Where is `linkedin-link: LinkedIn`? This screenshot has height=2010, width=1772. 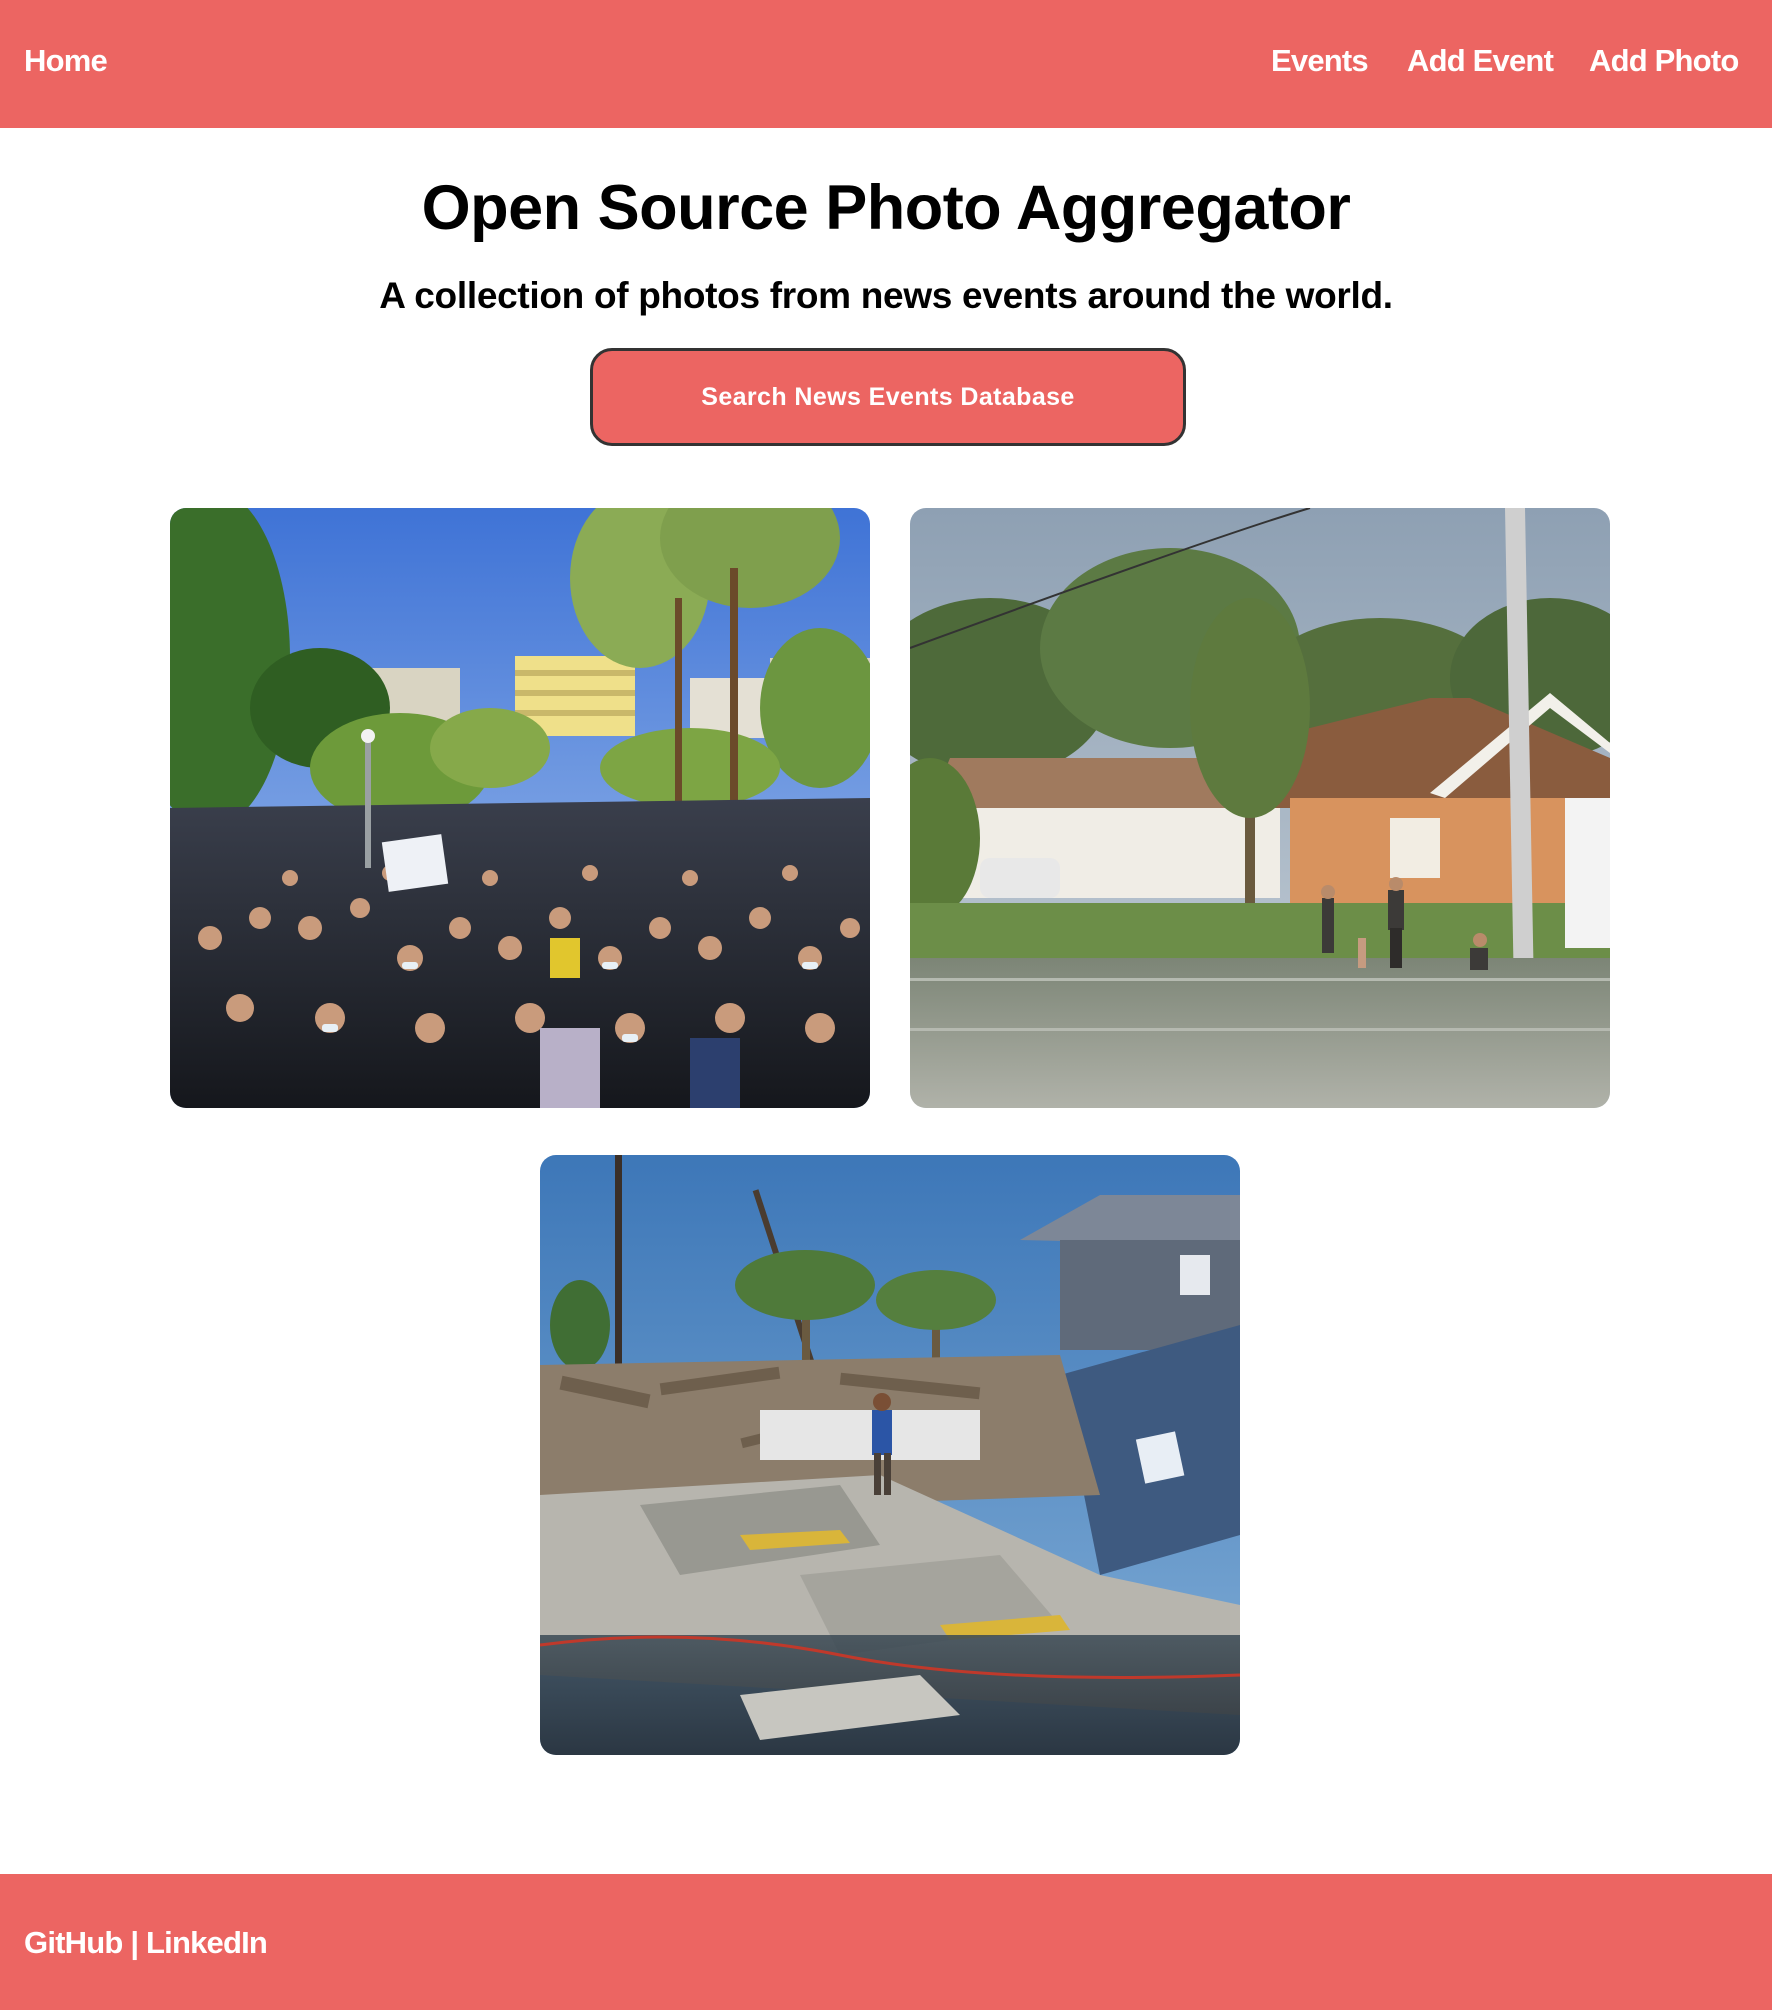 linkedin-link: LinkedIn is located at coordinates (207, 1942).